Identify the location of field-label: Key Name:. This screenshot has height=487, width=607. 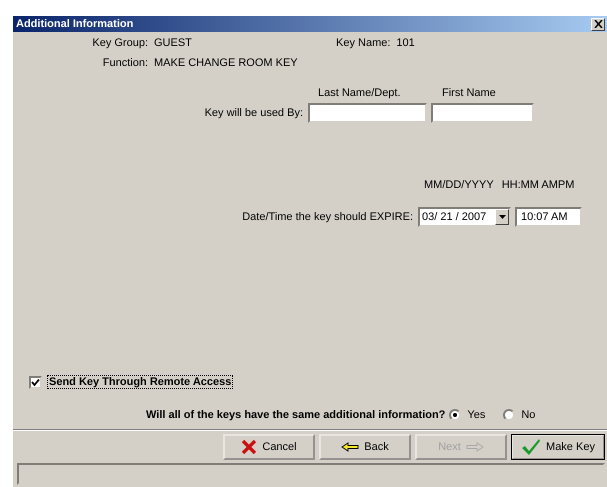
(363, 43).